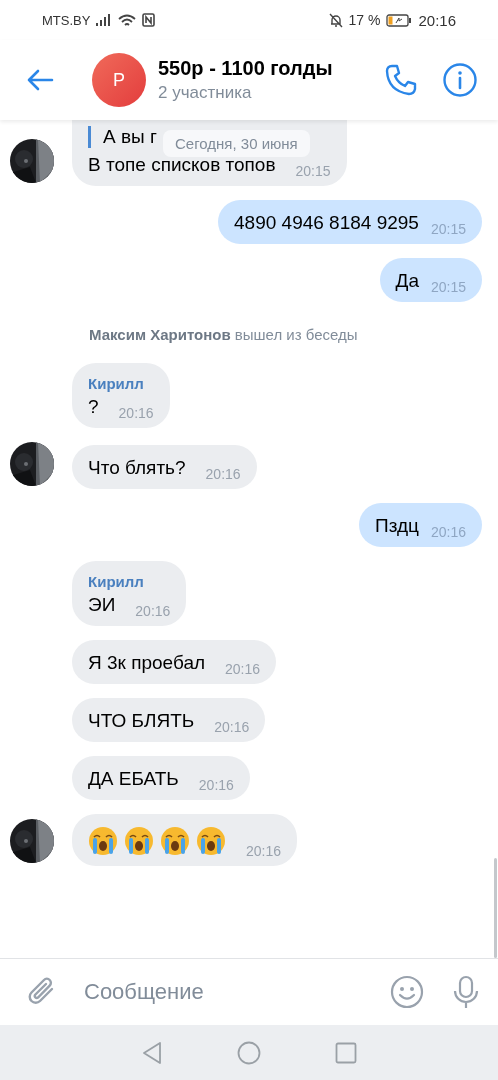  What do you see at coordinates (437, 20) in the screenshot?
I see `clock: 20:16` at bounding box center [437, 20].